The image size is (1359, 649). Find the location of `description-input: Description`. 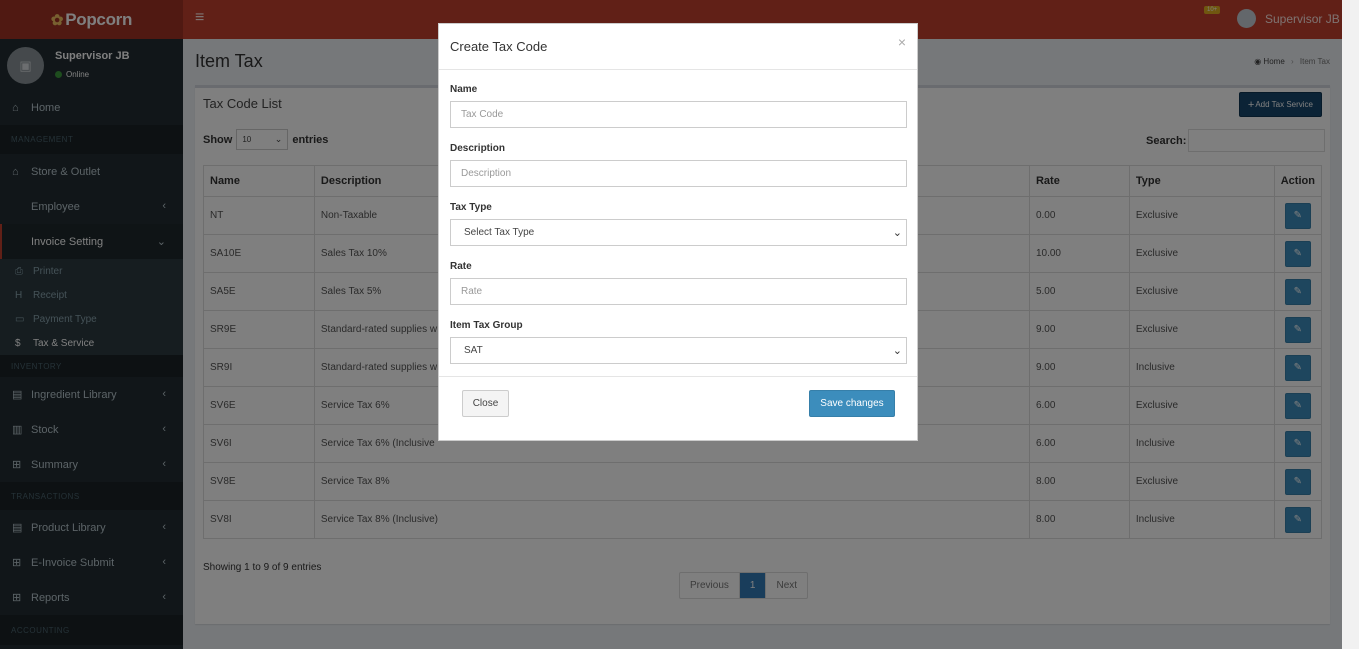

description-input: Description is located at coordinates (678, 173).